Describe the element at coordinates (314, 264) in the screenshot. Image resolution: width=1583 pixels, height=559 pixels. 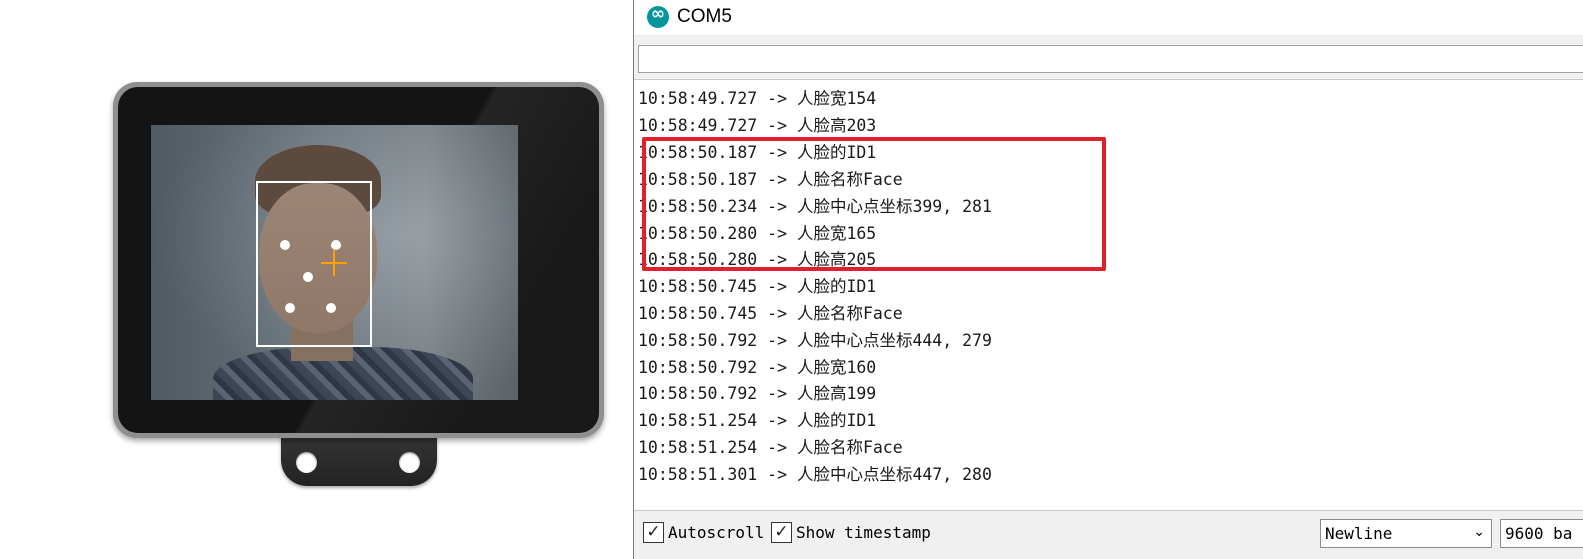
I see `face-detection-box` at that location.